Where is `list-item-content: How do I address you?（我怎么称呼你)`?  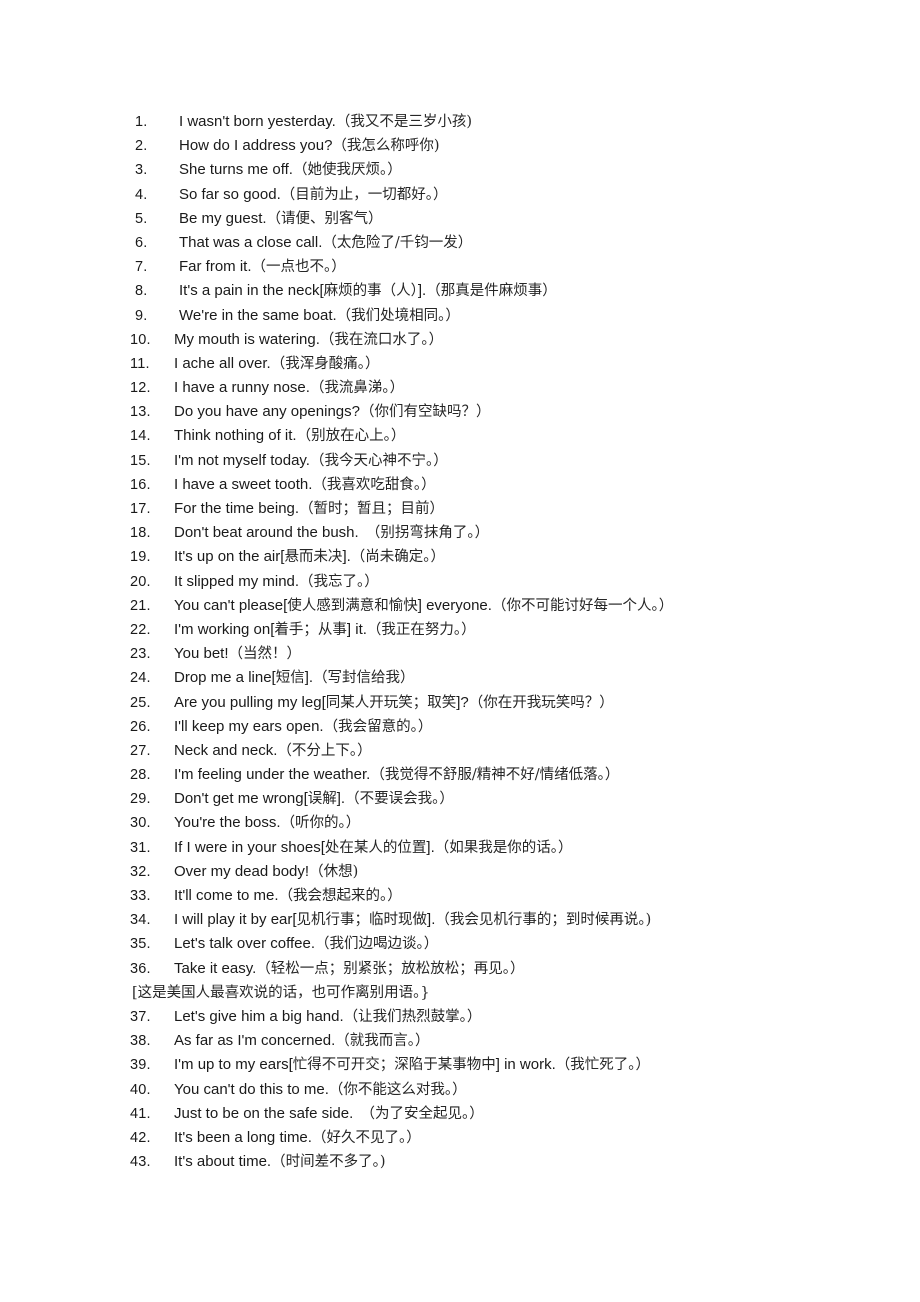 list-item-content: How do I address you?（我怎么称呼你) is located at coordinates (309, 146).